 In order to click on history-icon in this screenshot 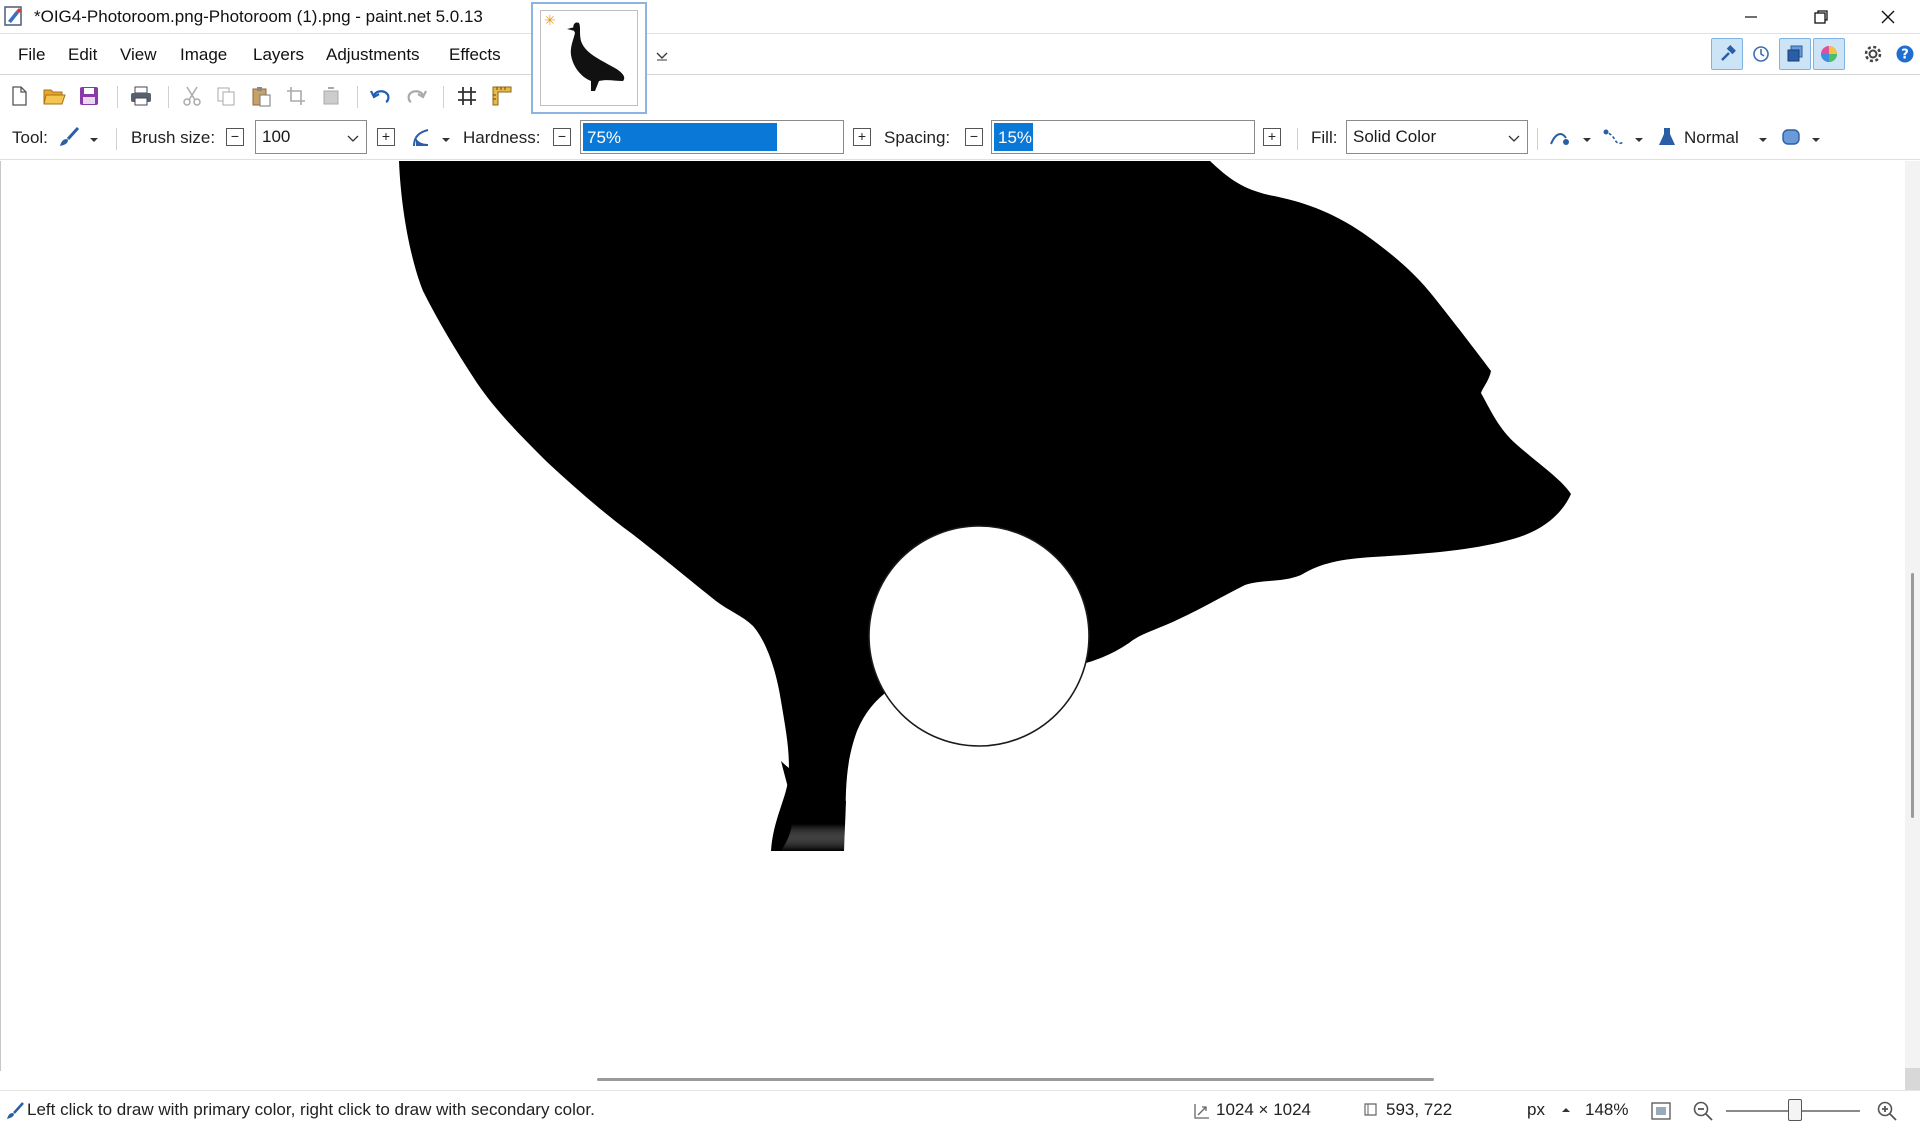, I will do `click(1761, 54)`.